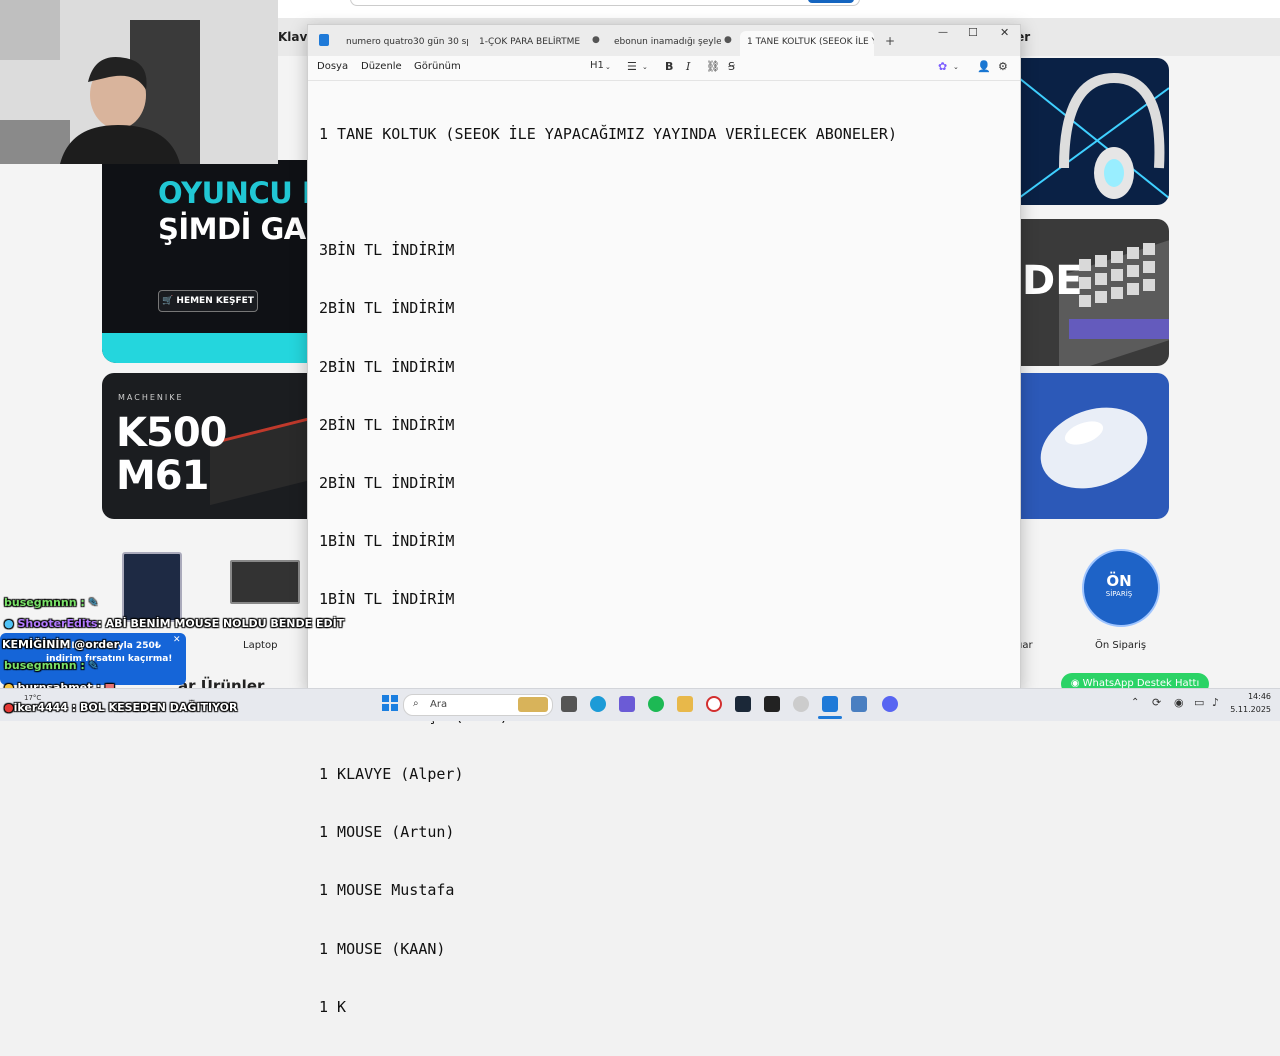 The height and width of the screenshot is (1056, 1280). What do you see at coordinates (605, 3) in the screenshot?
I see `site-search-input` at bounding box center [605, 3].